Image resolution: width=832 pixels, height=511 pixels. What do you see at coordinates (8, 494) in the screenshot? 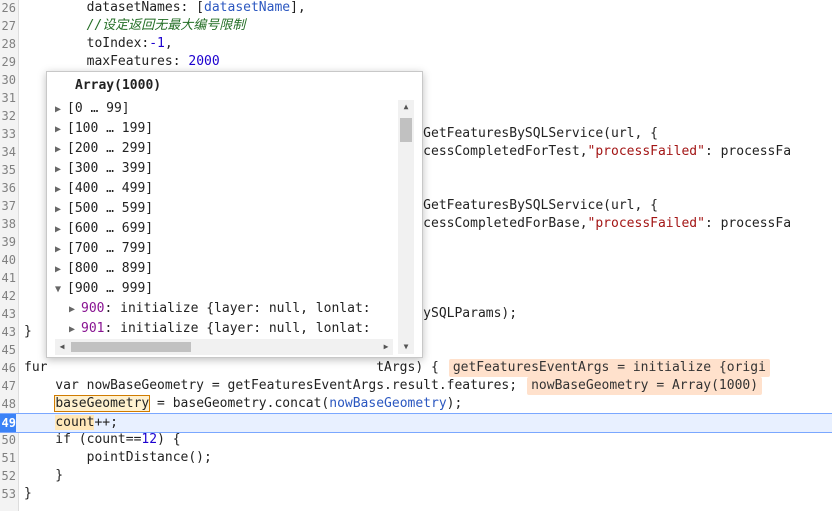
I see `line-number: 53` at bounding box center [8, 494].